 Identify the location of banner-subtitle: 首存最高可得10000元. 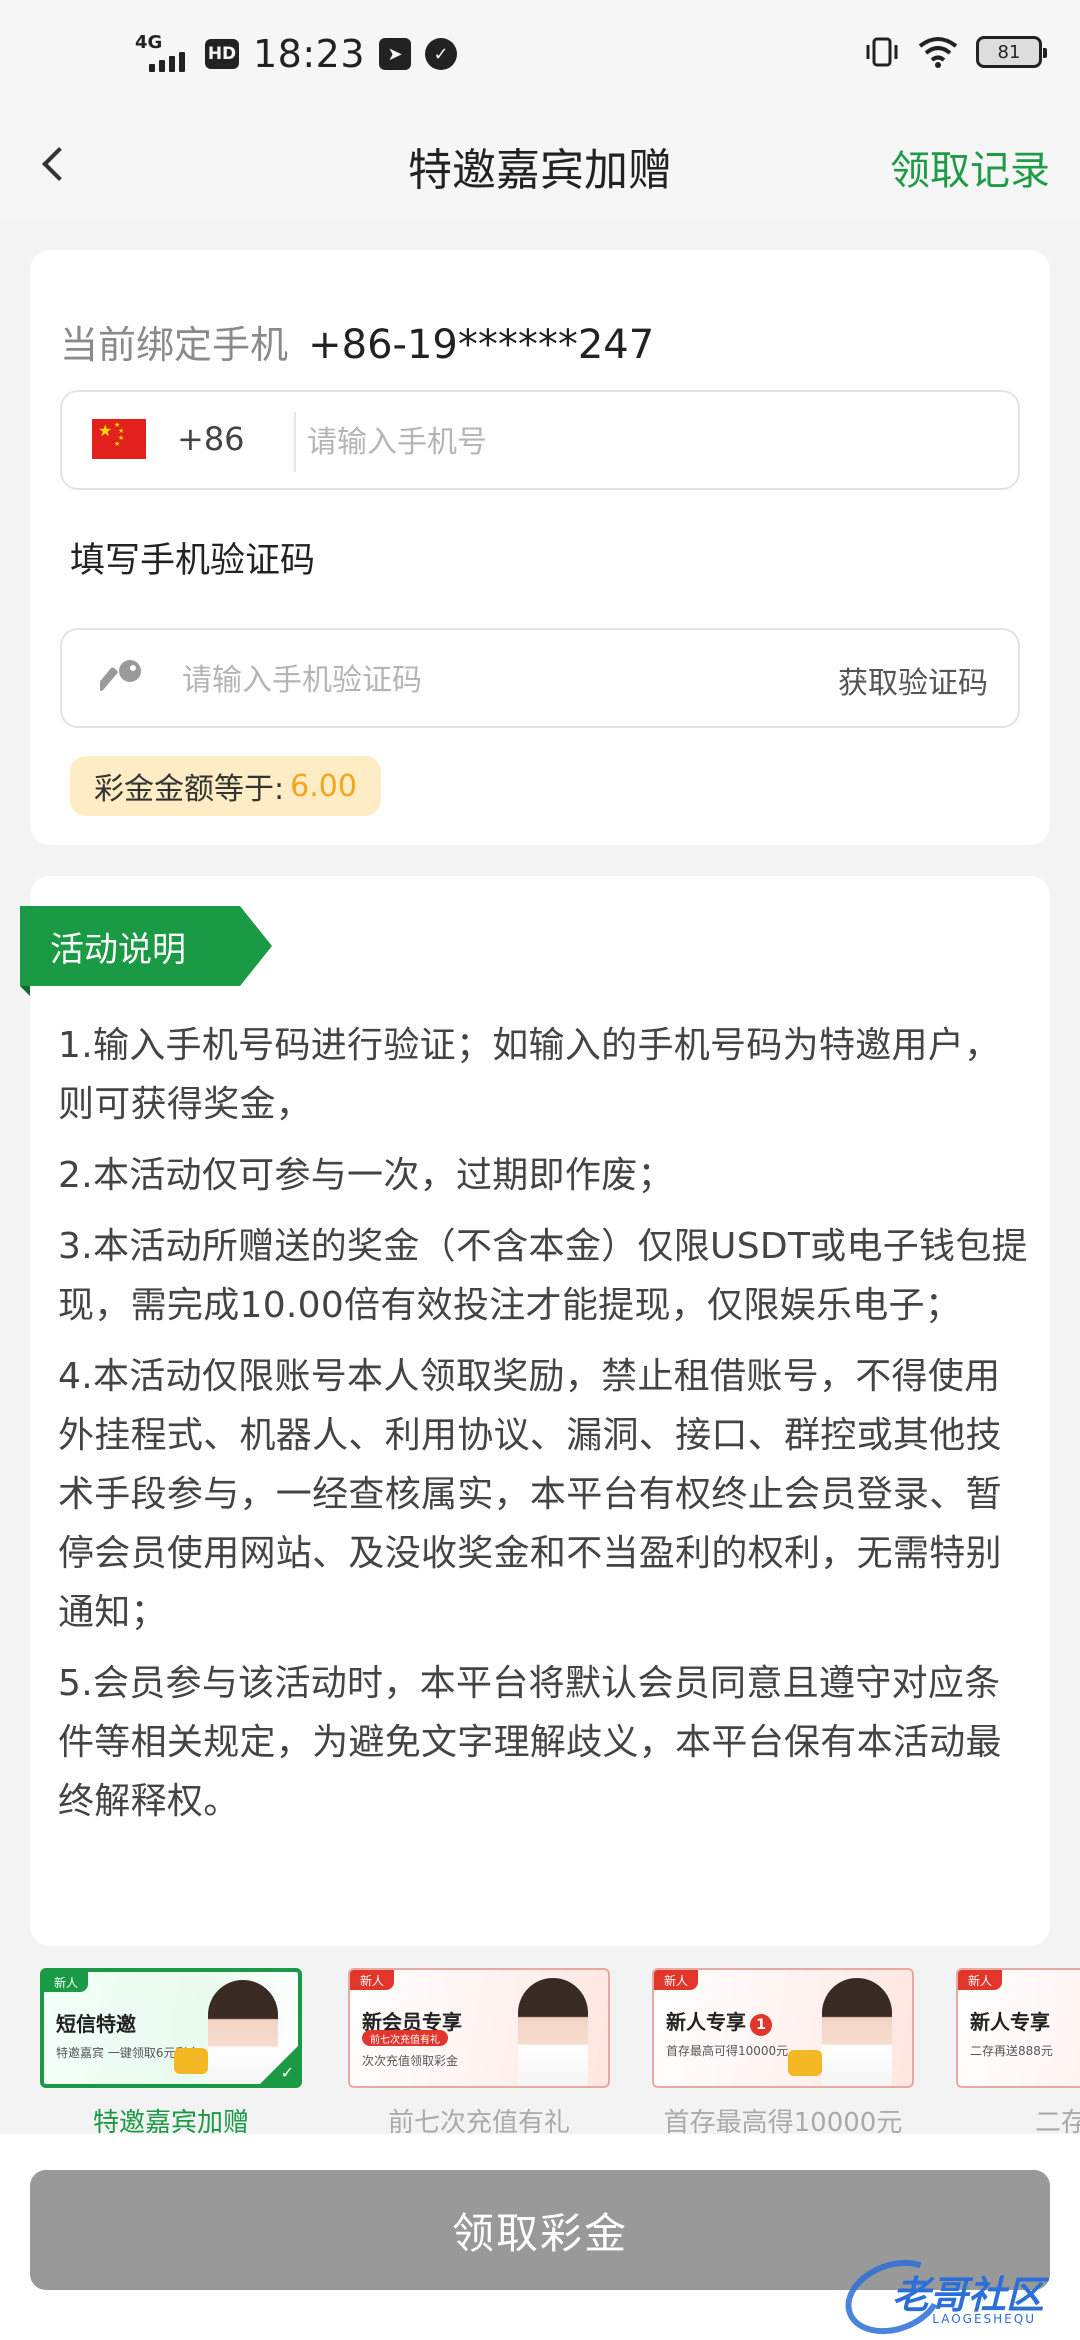
(727, 2051).